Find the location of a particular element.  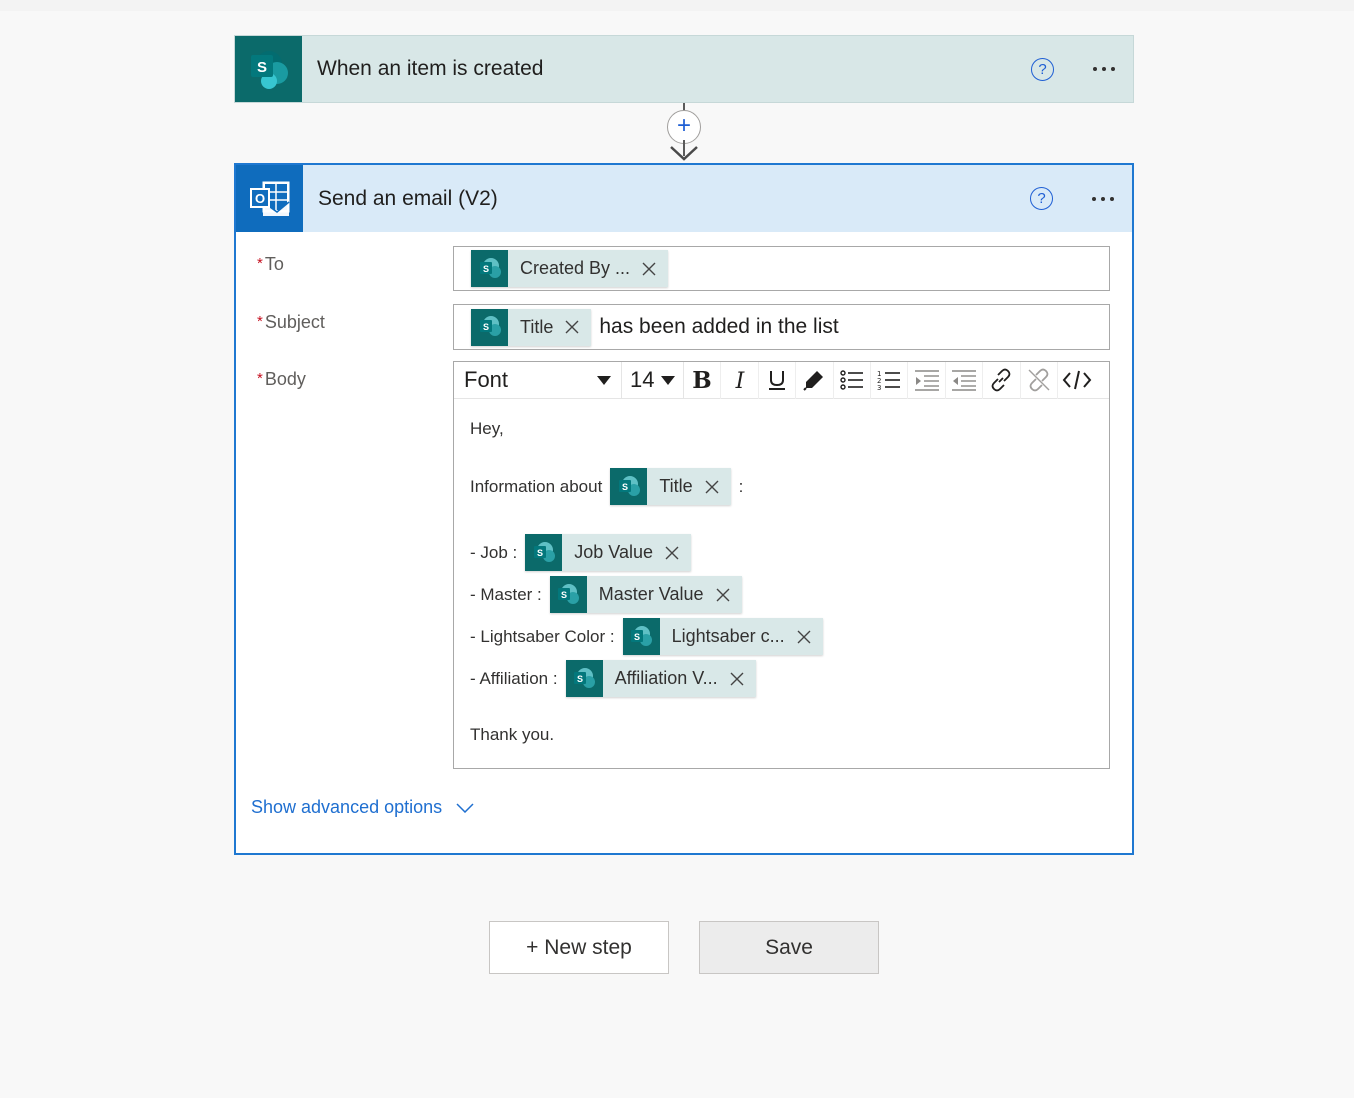

italic-icon: I is located at coordinates (740, 380).